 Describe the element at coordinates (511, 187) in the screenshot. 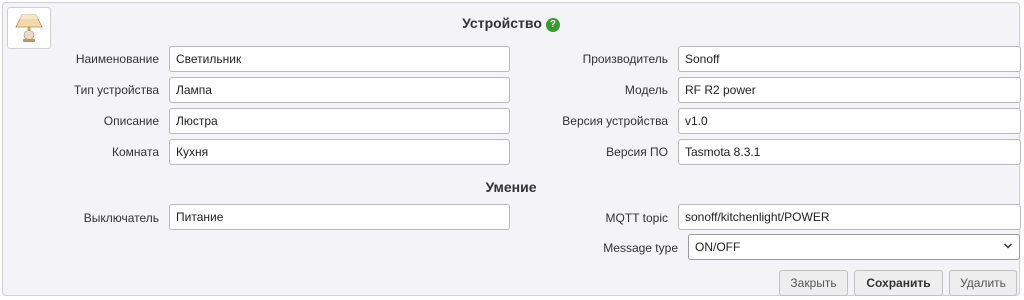

I see `skill-section-title: Умение` at that location.